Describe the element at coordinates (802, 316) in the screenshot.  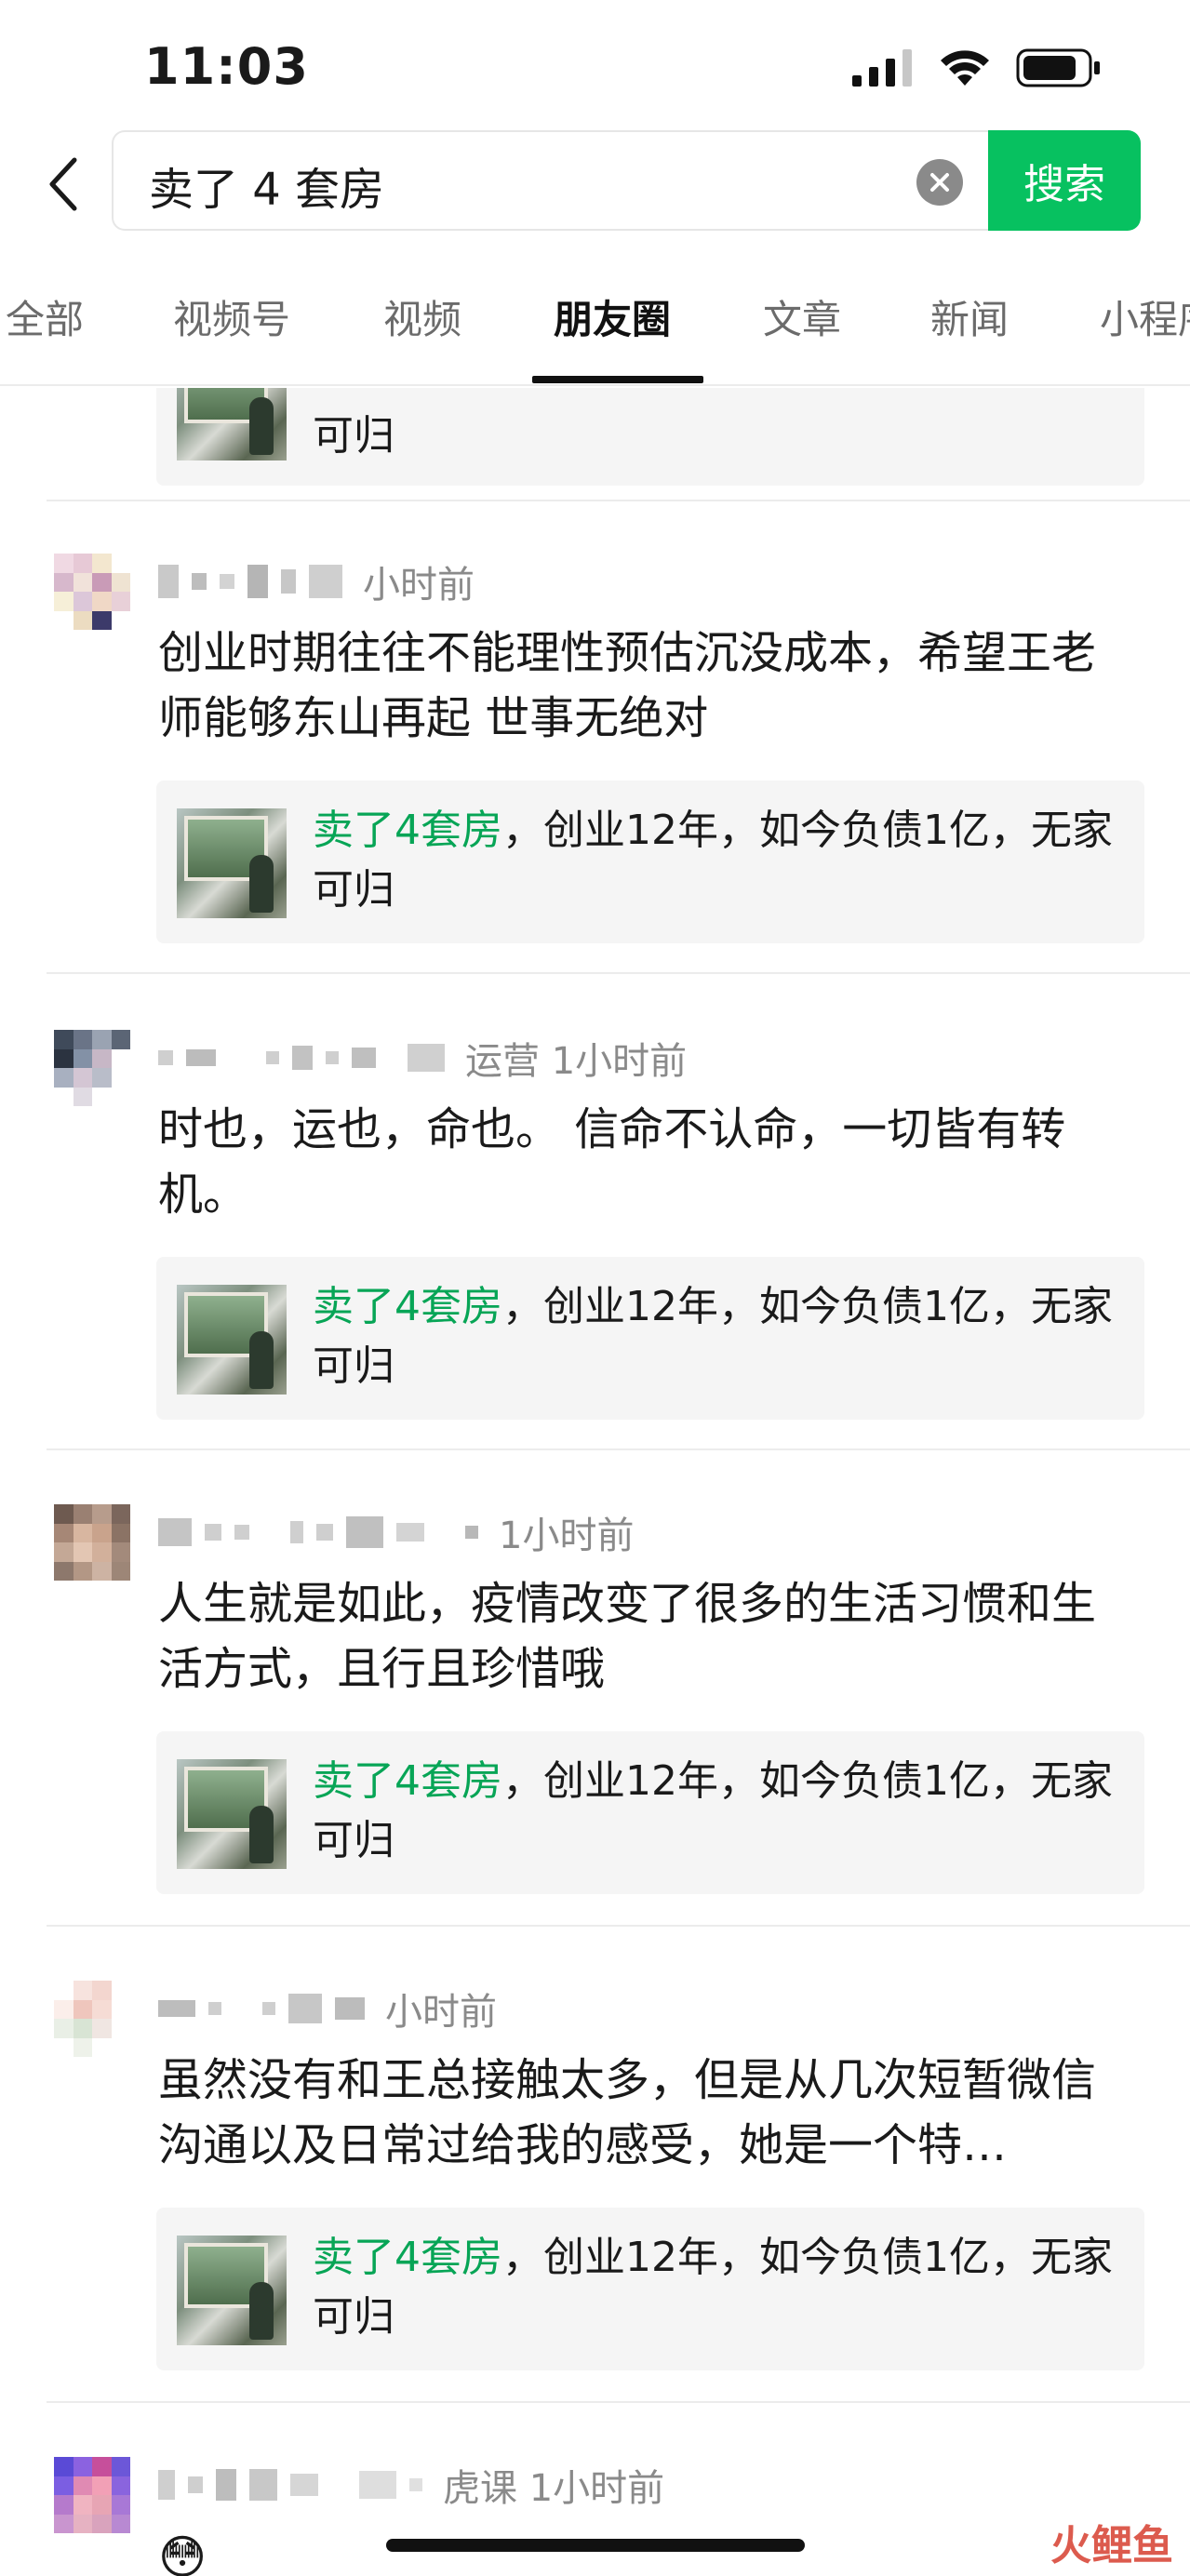
I see `tab-articles: 文章` at that location.